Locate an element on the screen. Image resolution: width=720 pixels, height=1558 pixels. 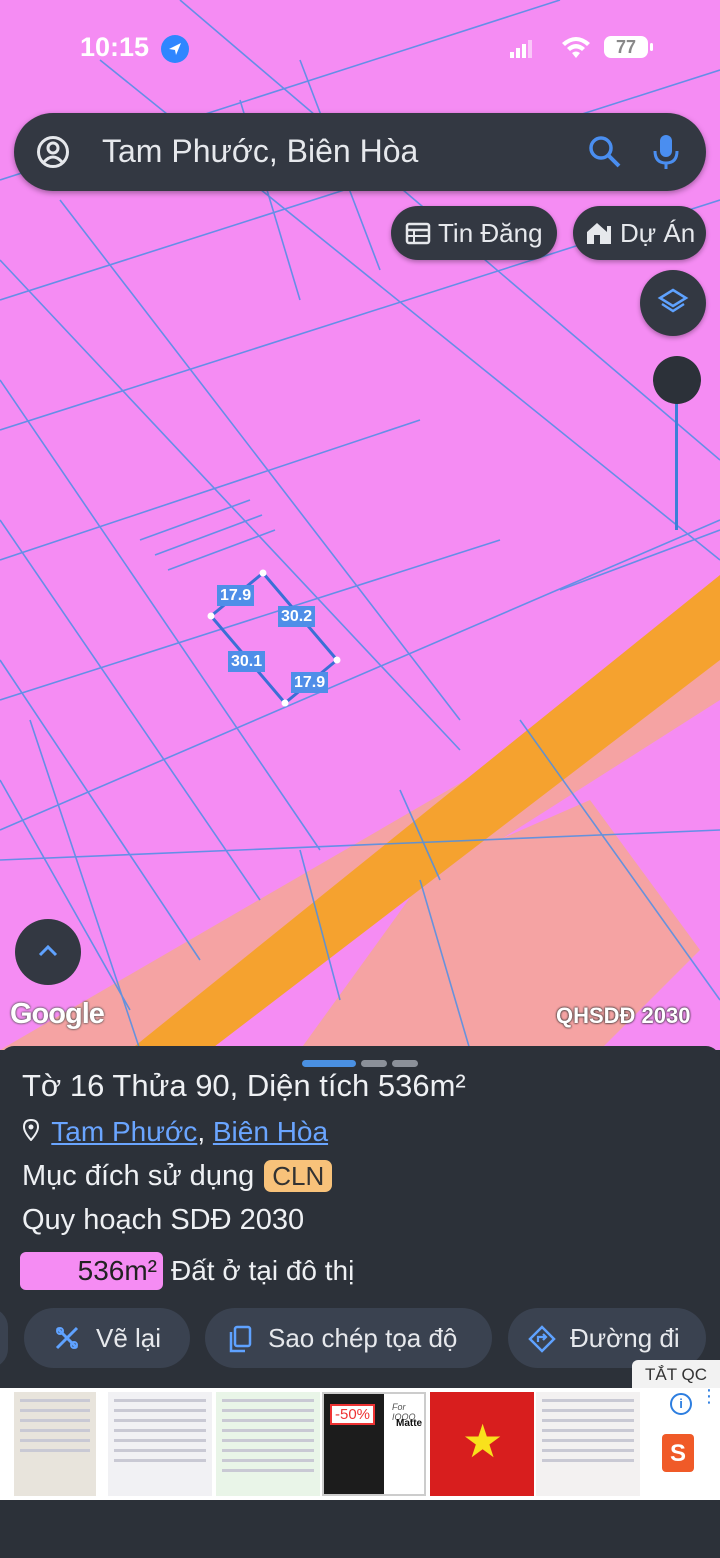
projects-chip-label: Dự Án is located at coordinates (658, 233).